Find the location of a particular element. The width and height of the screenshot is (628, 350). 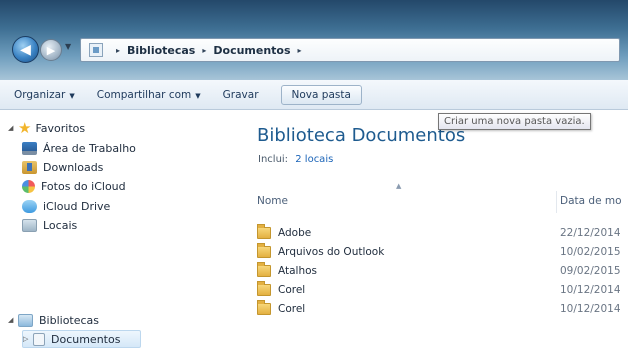

share-with-menu: Compartilhar com ▼ is located at coordinates (149, 95).